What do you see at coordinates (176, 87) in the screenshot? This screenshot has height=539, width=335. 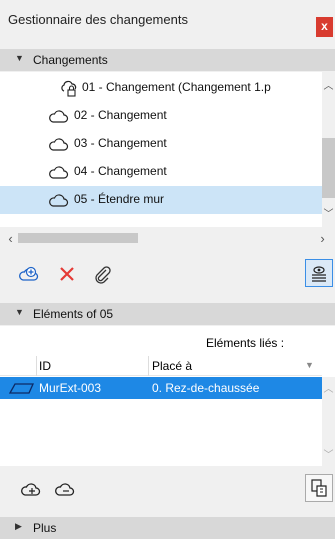 I see `change-item-label: 01 - Changement (Changement 1.p` at bounding box center [176, 87].